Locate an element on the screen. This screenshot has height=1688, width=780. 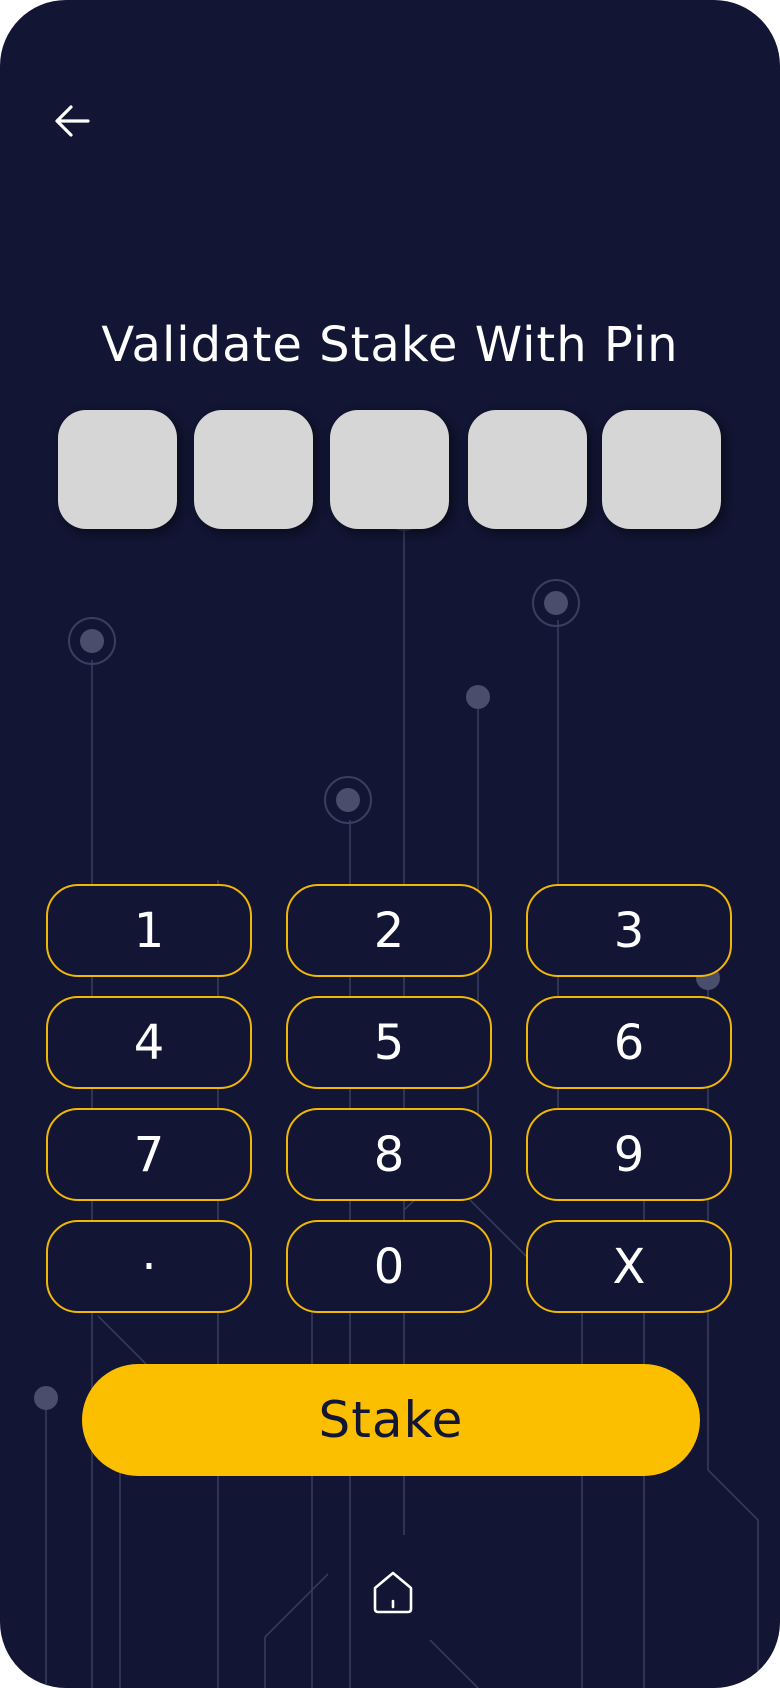
stake-button: Stake is located at coordinates (391, 1420).